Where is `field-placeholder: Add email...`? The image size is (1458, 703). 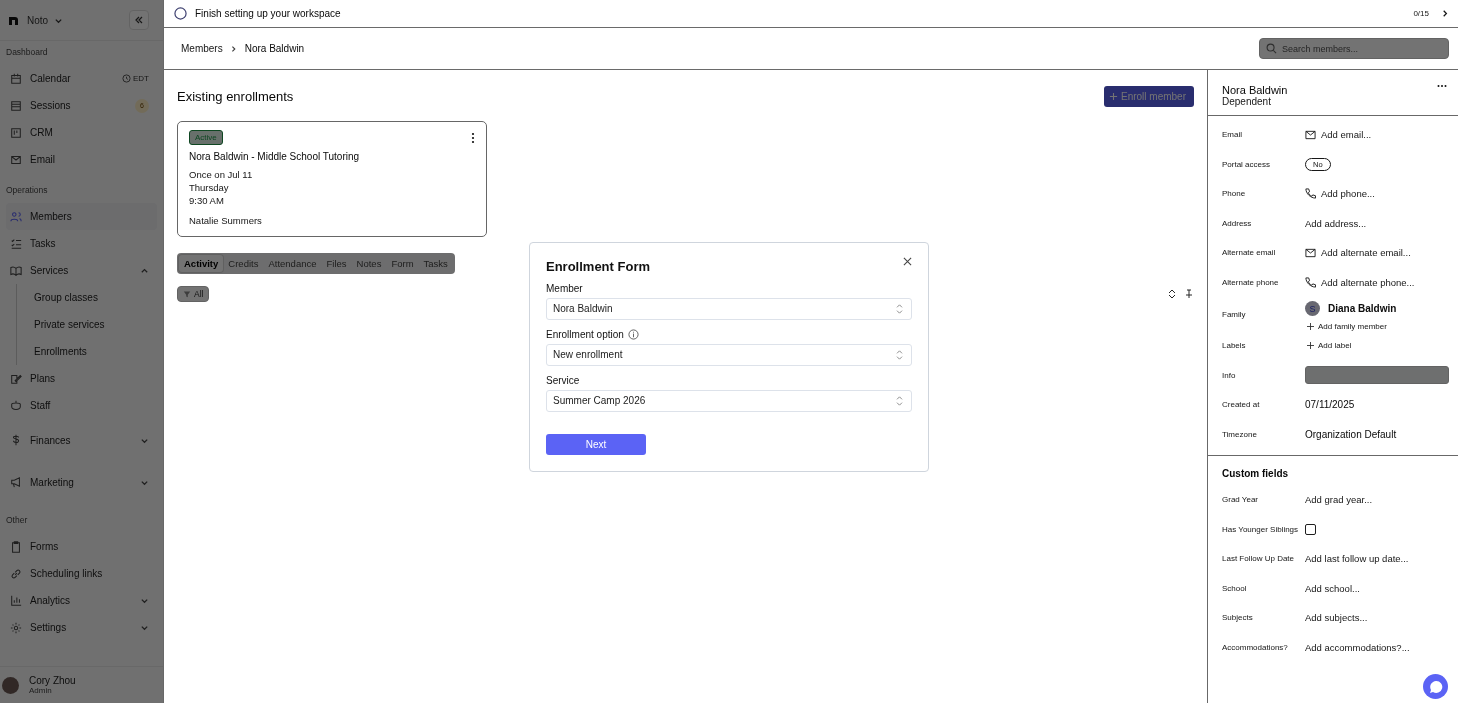 field-placeholder: Add email... is located at coordinates (1346, 135).